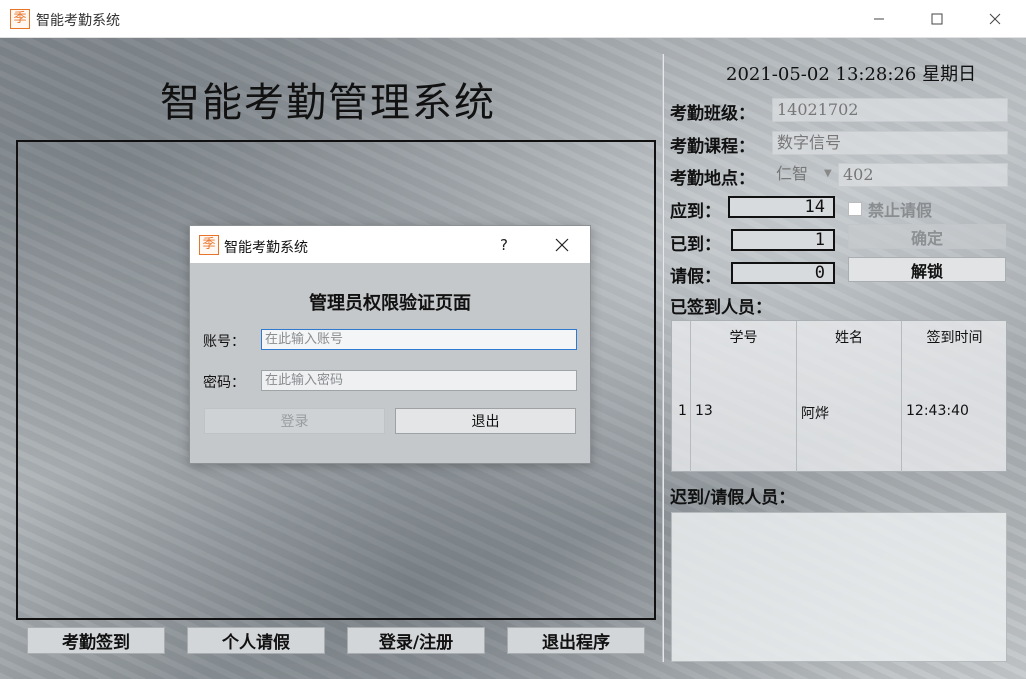 The height and width of the screenshot is (679, 1026). What do you see at coordinates (923, 175) in the screenshot?
I see `room-field: 402` at bounding box center [923, 175].